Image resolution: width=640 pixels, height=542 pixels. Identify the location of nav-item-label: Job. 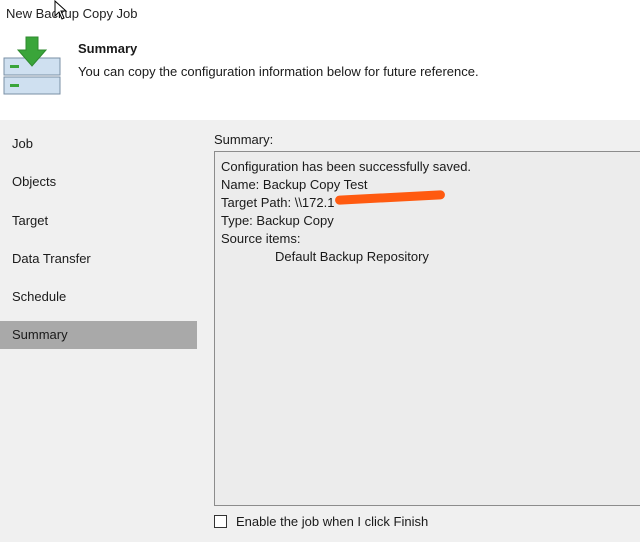
(22, 143).